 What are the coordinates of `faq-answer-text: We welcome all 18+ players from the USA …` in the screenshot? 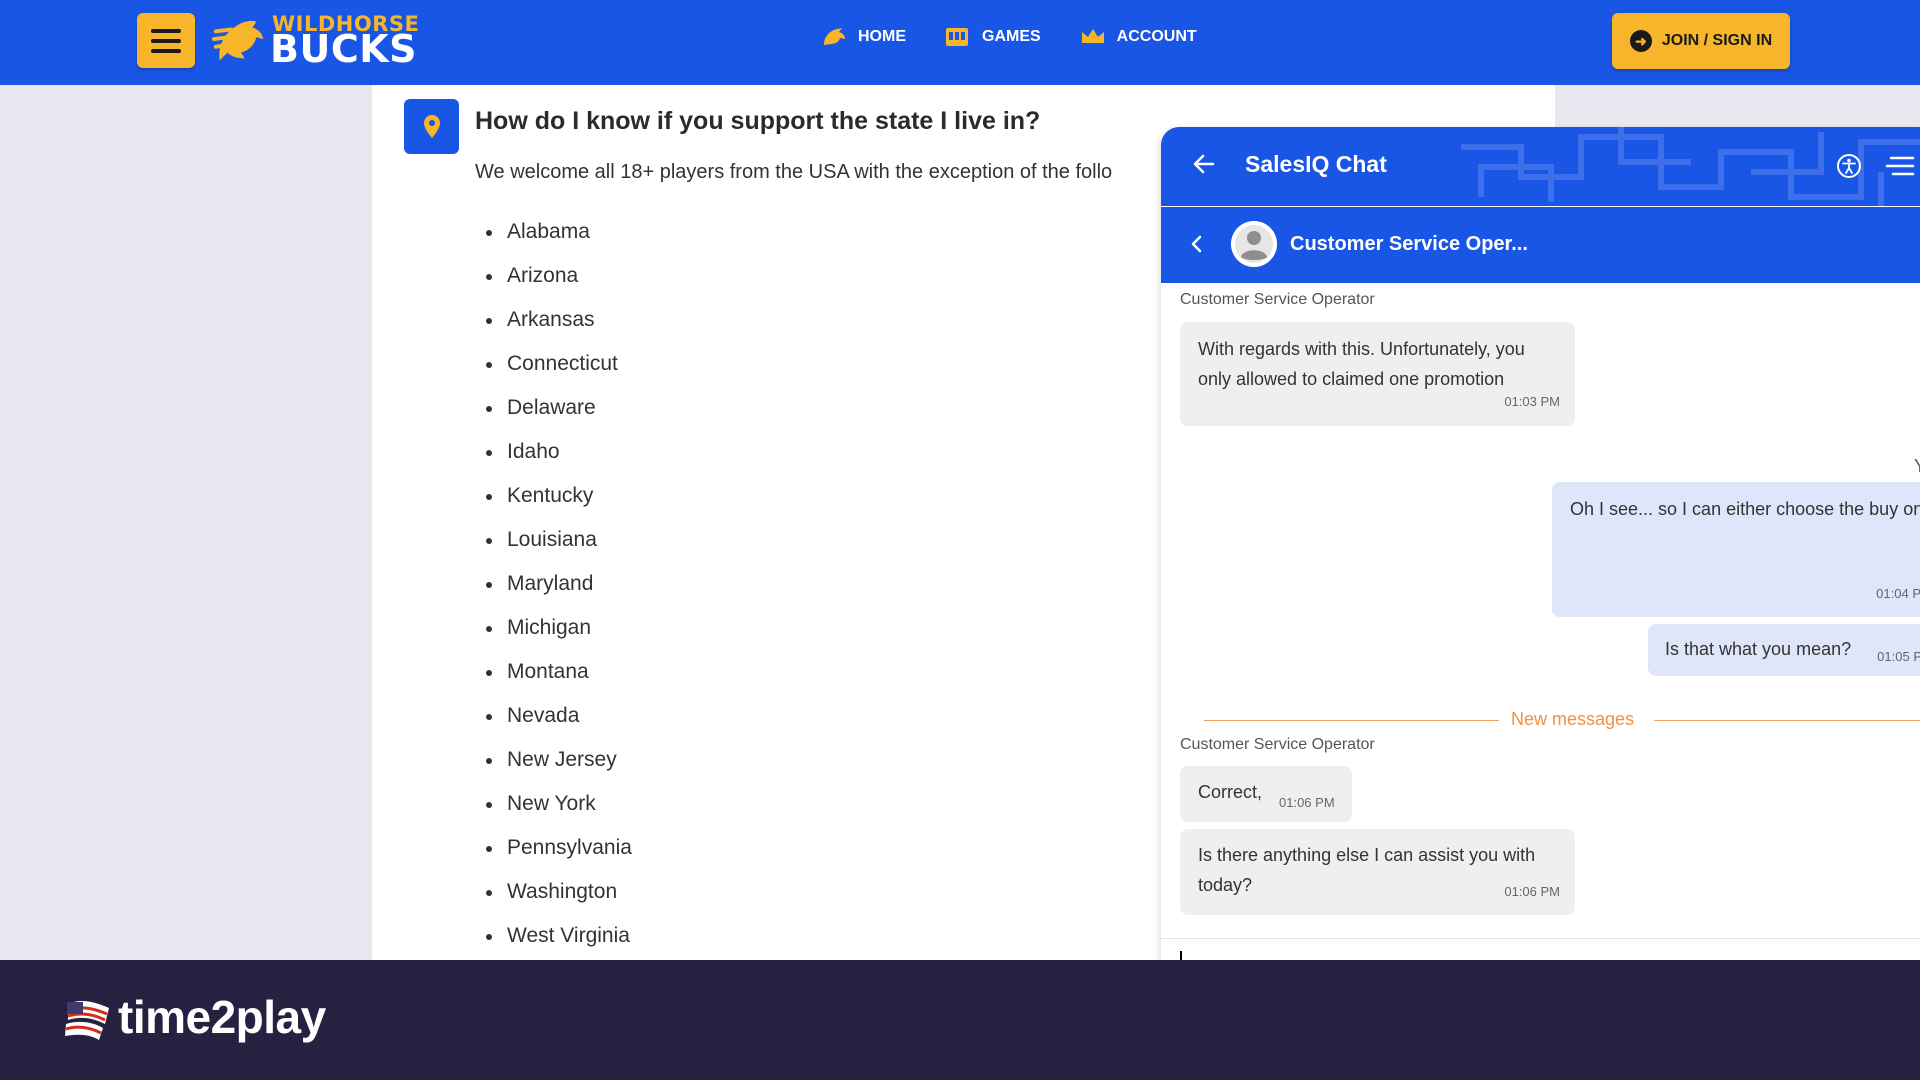 It's located at (794, 172).